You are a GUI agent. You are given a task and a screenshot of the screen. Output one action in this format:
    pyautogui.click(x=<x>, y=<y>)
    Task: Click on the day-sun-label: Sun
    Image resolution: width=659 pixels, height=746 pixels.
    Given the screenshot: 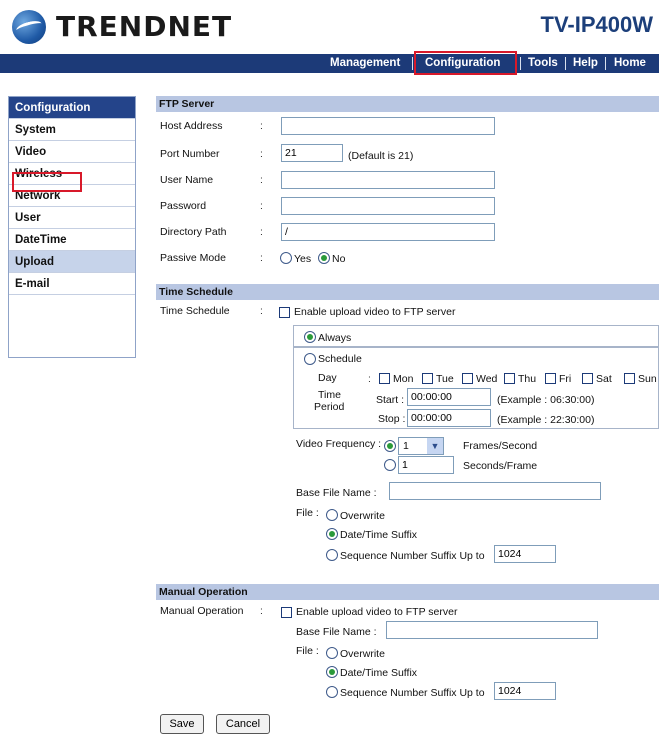 What is the action you would take?
    pyautogui.click(x=647, y=379)
    